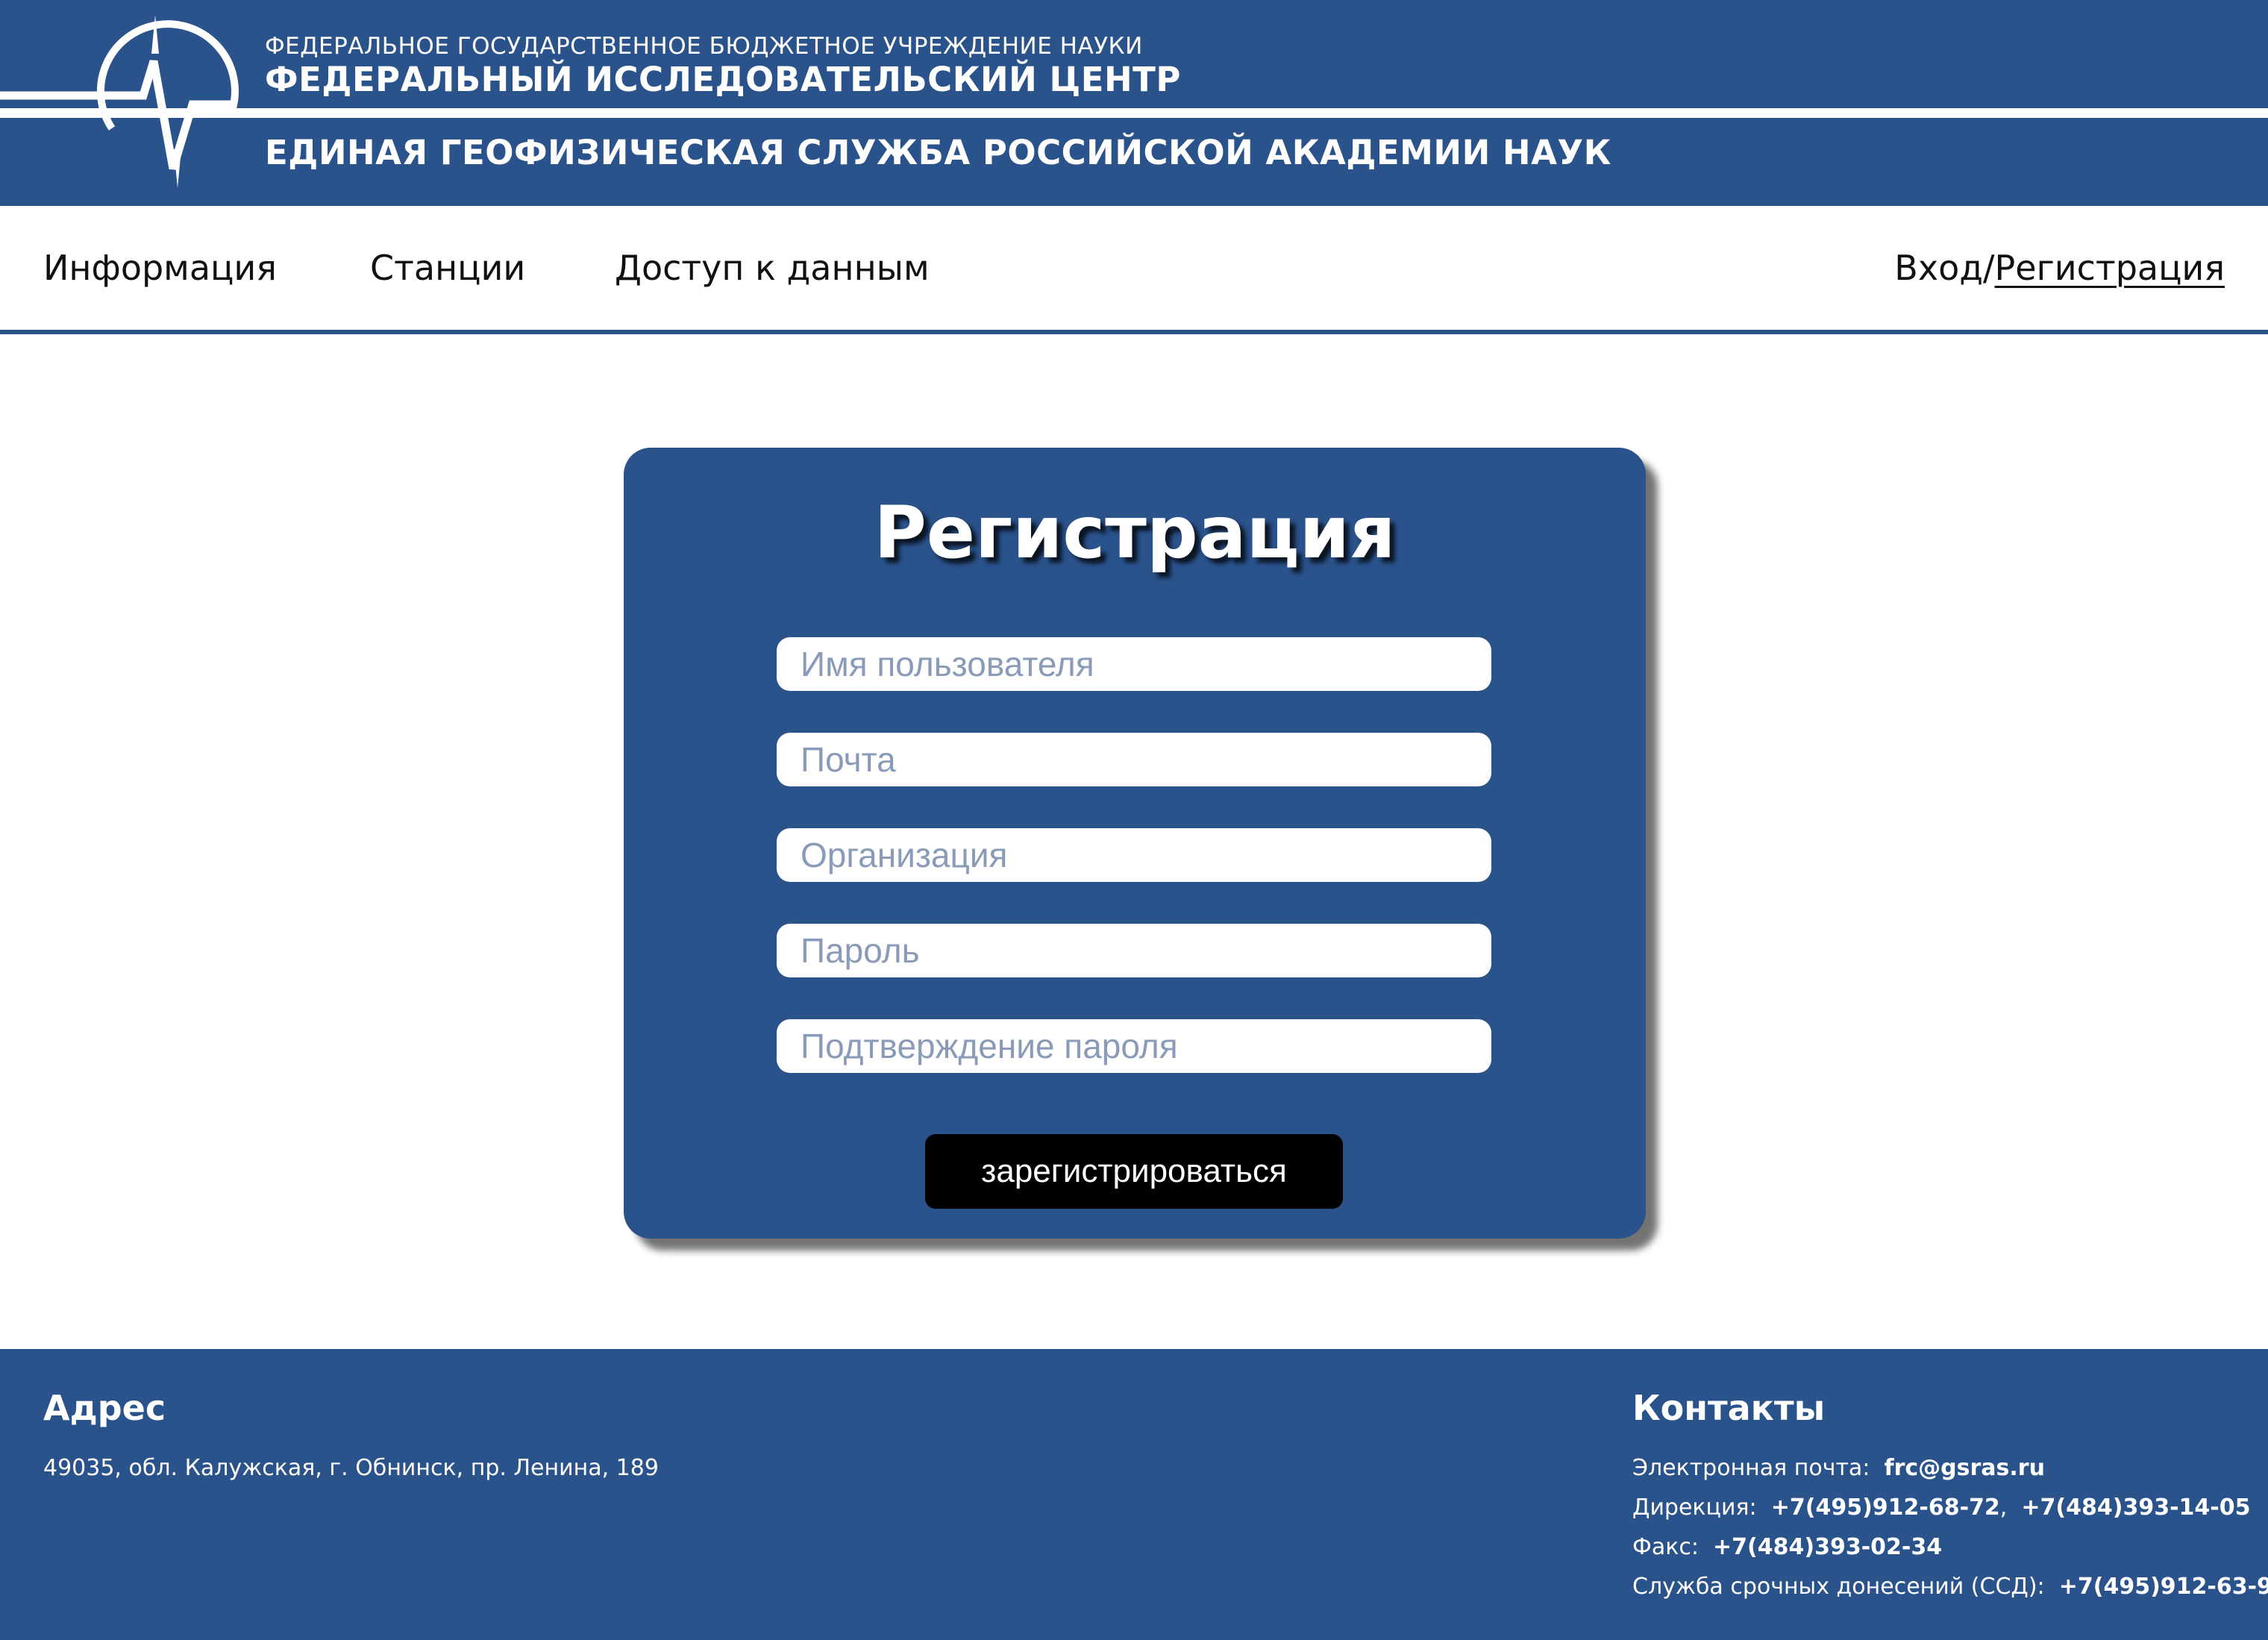  Describe the element at coordinates (773, 268) in the screenshot. I see `nav-item-data-access: Доступ к данным` at that location.